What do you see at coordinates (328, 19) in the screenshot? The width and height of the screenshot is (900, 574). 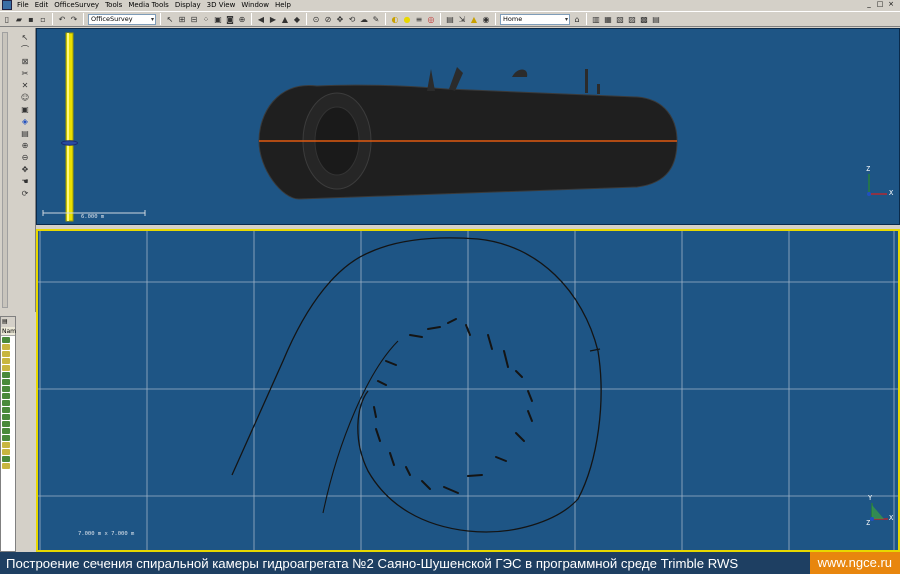 I see `zoom-icon: ⊘` at bounding box center [328, 19].